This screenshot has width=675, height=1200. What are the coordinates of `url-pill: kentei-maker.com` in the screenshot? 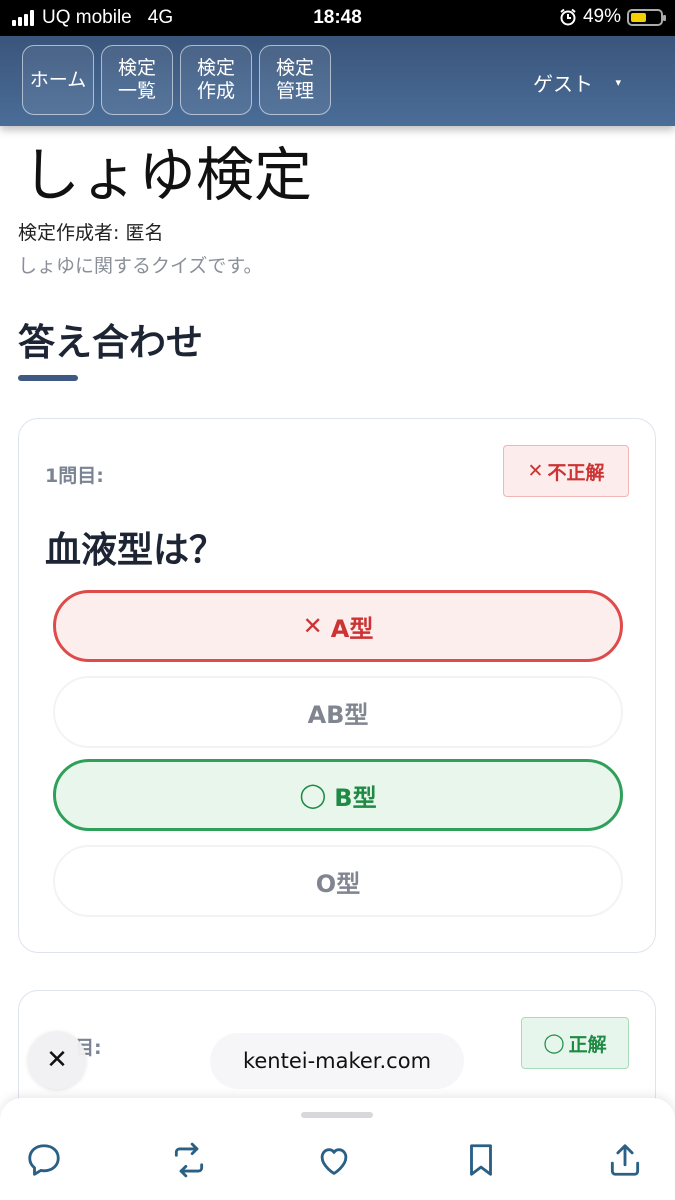 It's located at (337, 1061).